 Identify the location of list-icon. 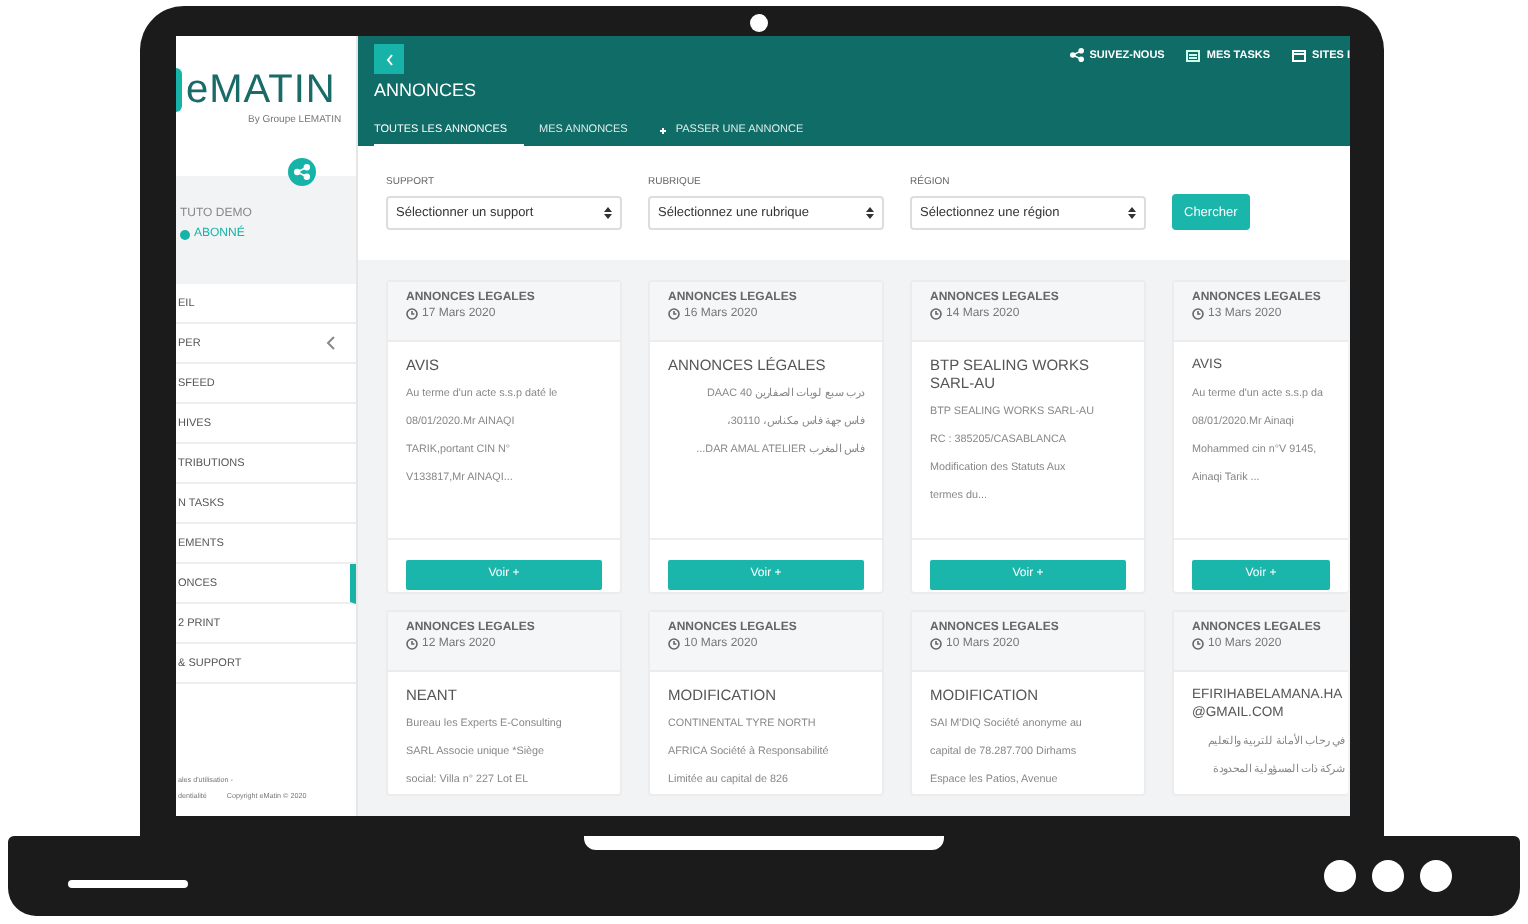
(1193, 55).